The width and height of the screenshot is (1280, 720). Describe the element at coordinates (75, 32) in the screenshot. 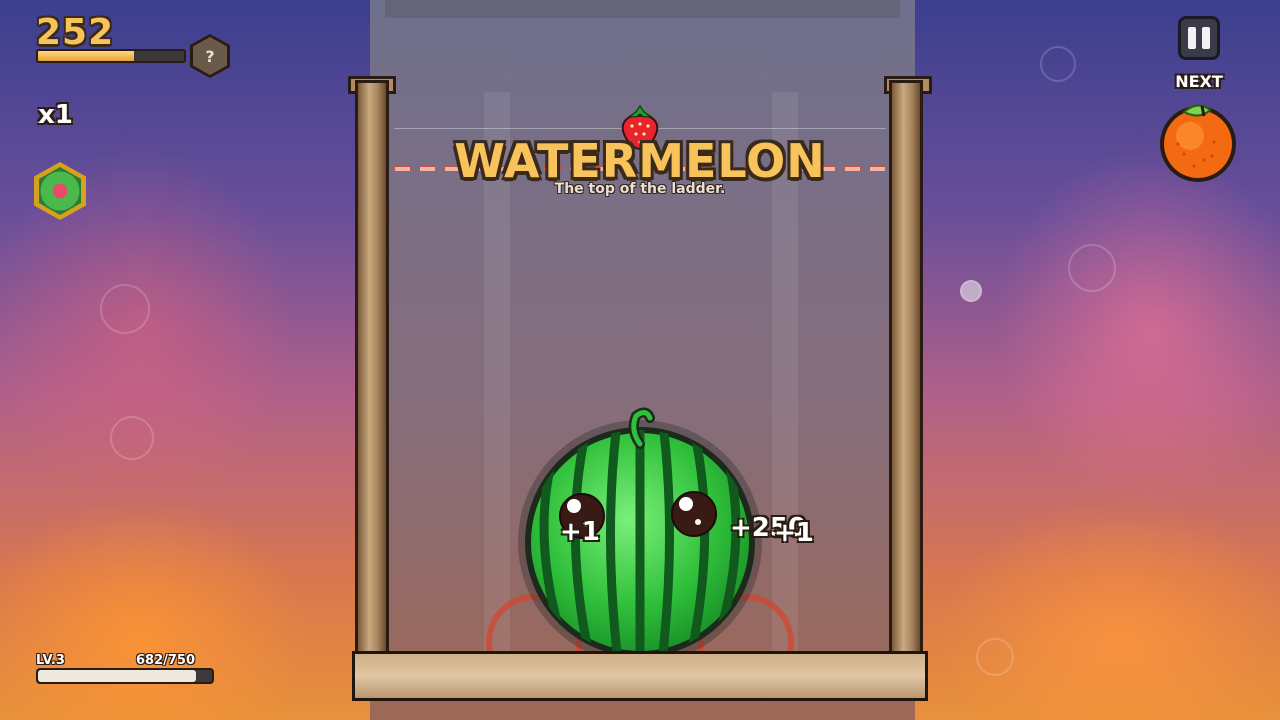

I see `score-value: 252` at that location.